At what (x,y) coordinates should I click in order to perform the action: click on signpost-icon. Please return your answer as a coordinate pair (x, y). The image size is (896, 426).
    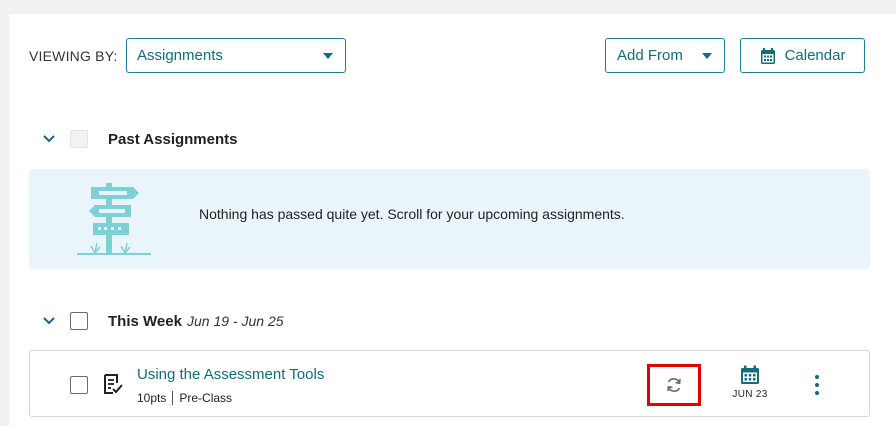
    Looking at the image, I should click on (114, 219).